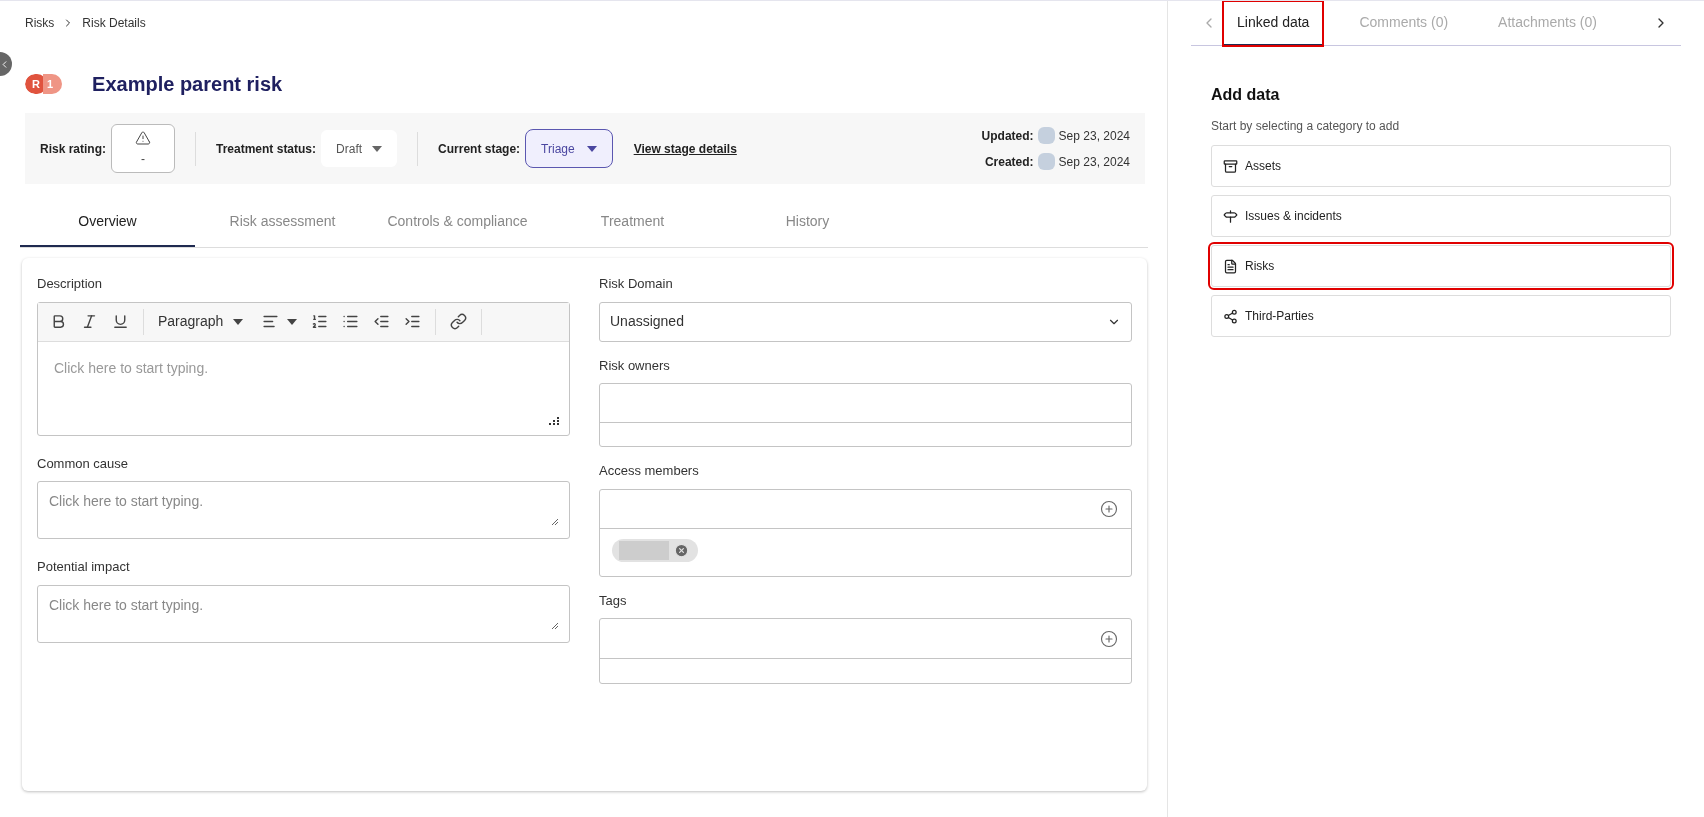 This screenshot has height=817, width=1704. I want to click on risk-owners-field, so click(865, 415).